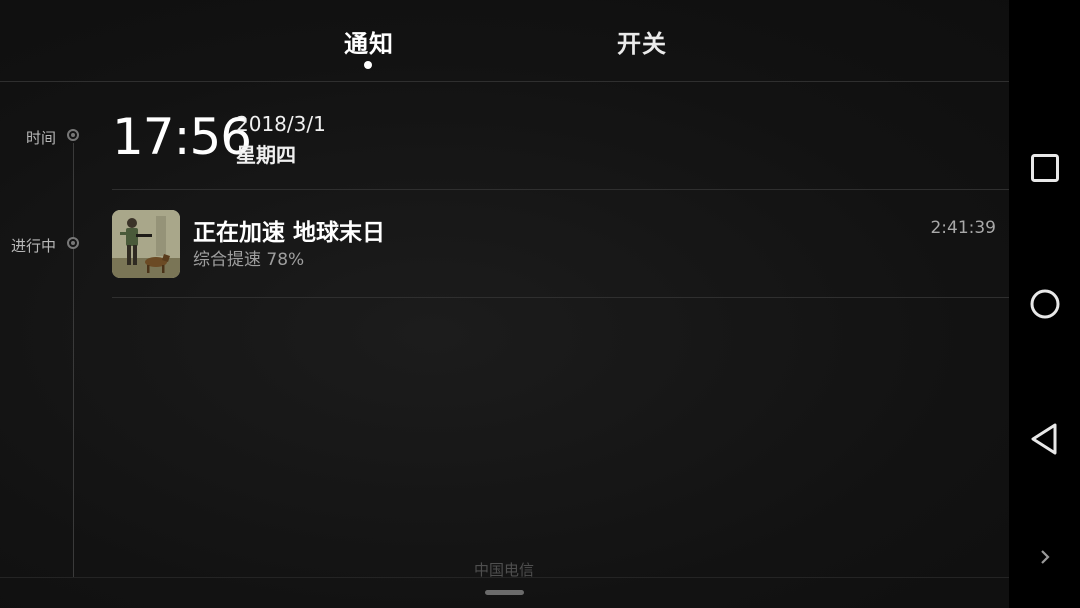  Describe the element at coordinates (504, 40) in the screenshot. I see `tab-bar: 通知 开关` at that location.